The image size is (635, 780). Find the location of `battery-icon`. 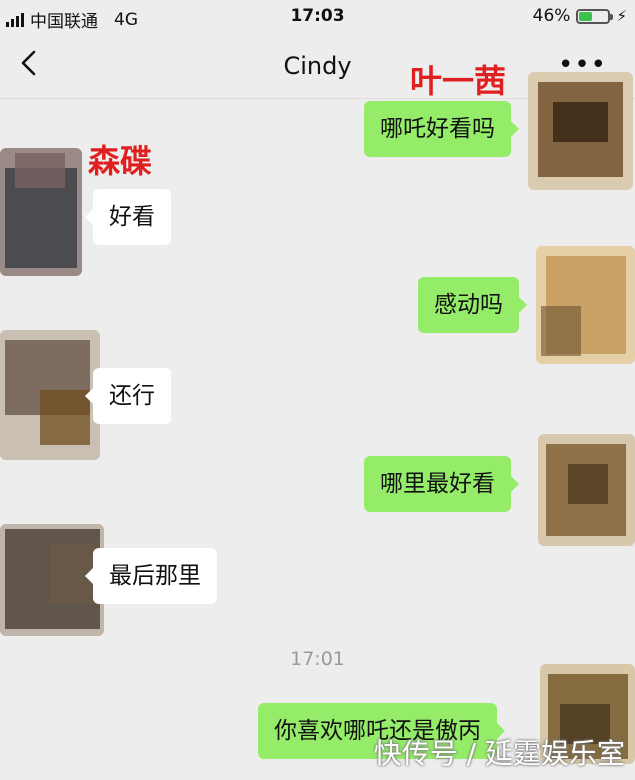

battery-icon is located at coordinates (595, 16).